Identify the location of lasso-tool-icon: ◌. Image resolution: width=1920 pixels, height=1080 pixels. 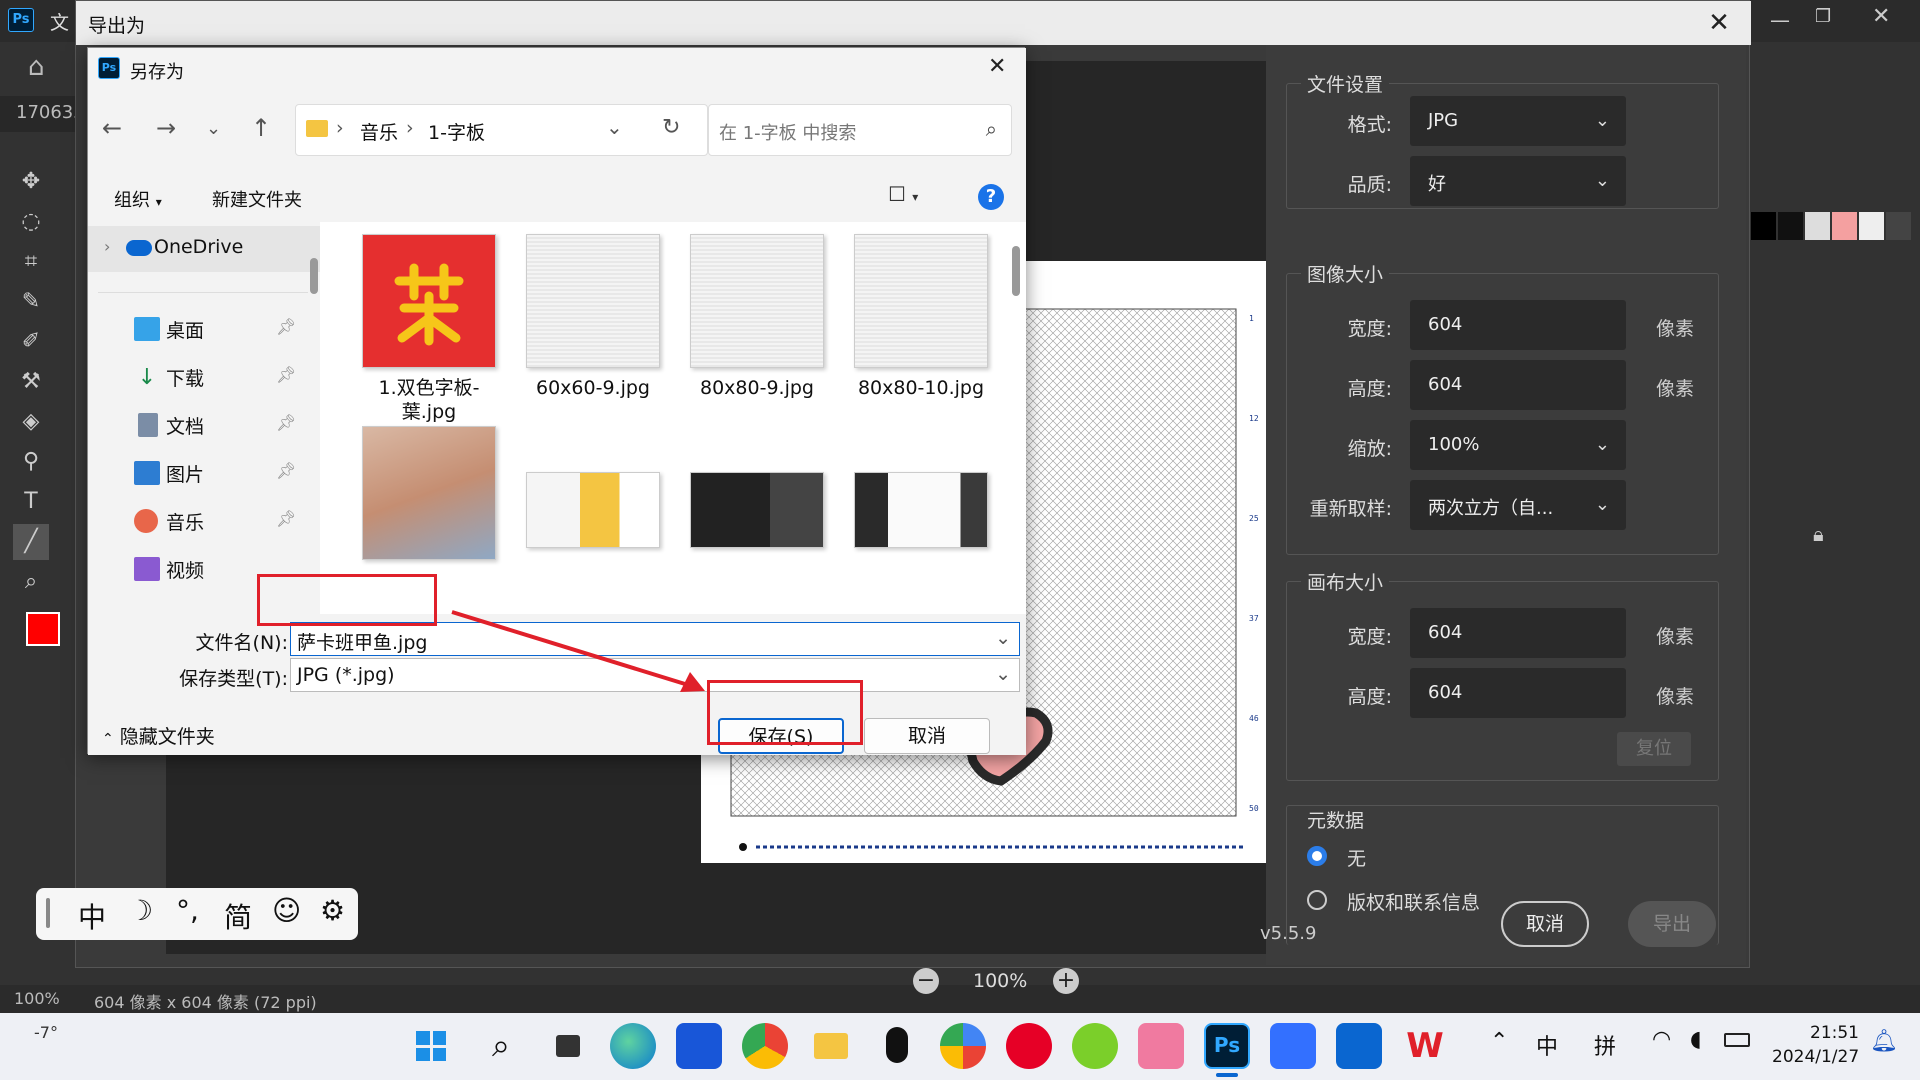
(31, 222).